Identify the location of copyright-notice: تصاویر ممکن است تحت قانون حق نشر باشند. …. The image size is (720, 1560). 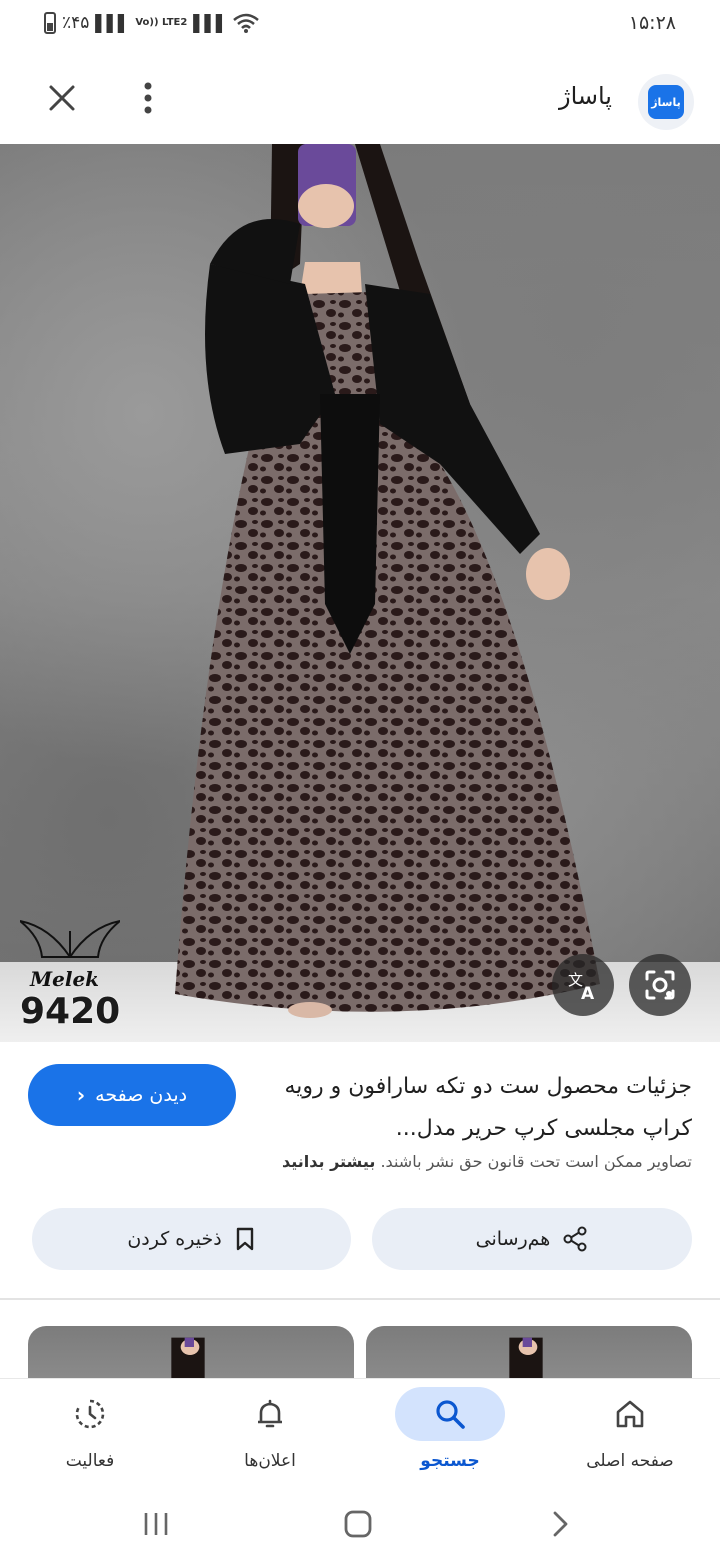
(487, 1161).